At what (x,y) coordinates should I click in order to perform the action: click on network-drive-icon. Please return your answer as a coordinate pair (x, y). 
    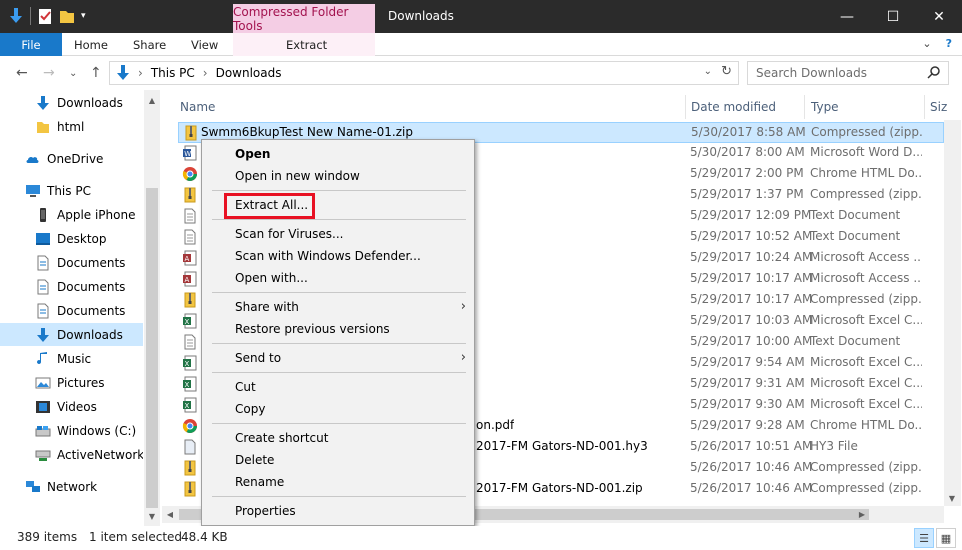
    Looking at the image, I should click on (43, 455).